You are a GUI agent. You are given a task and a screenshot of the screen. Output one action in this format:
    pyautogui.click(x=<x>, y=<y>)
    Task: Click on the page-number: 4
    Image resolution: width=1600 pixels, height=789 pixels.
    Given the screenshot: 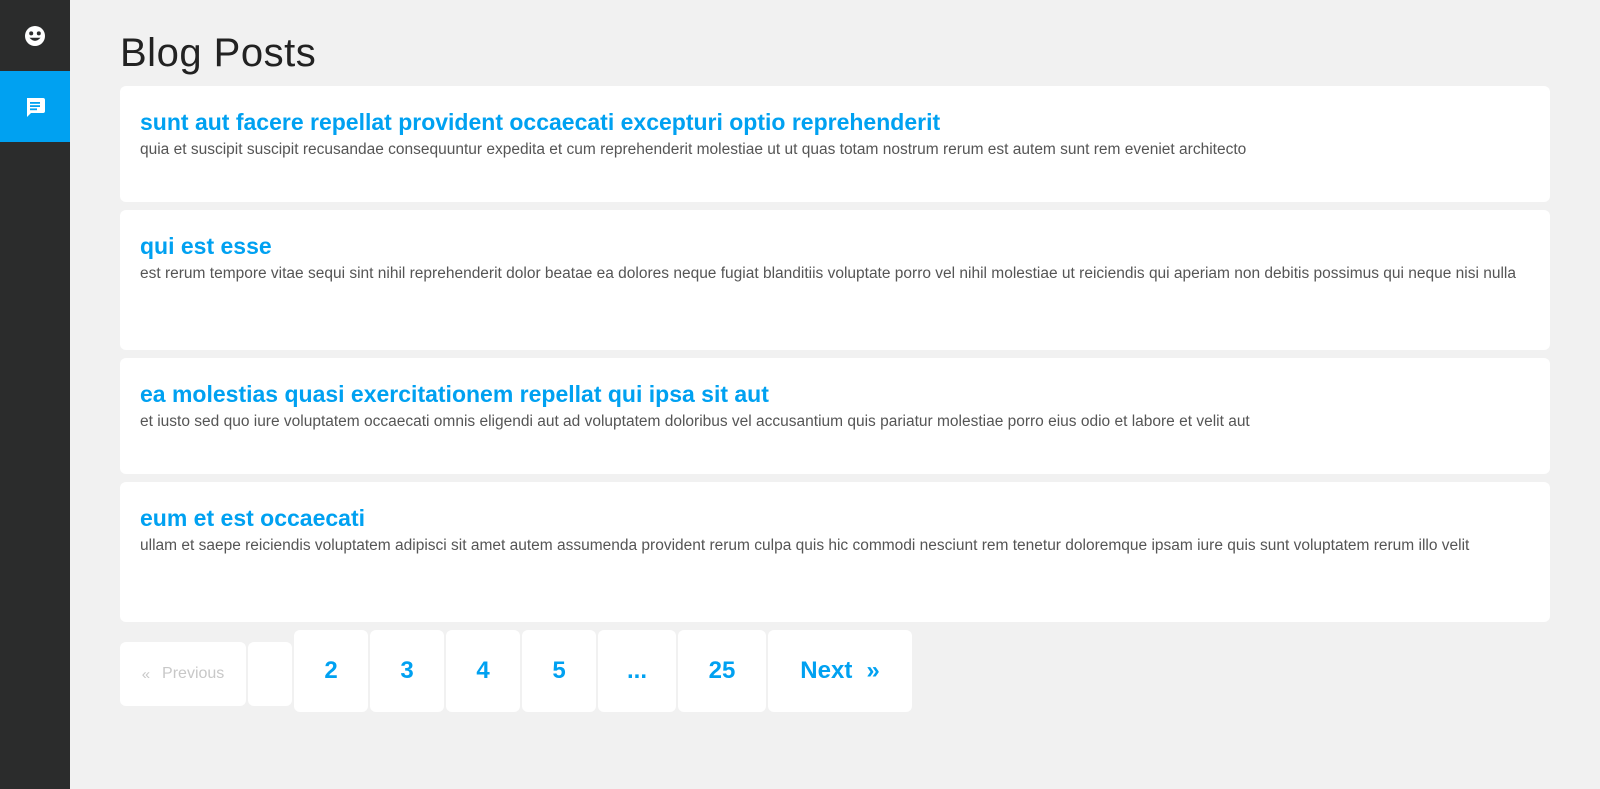 What is the action you would take?
    pyautogui.click(x=483, y=670)
    